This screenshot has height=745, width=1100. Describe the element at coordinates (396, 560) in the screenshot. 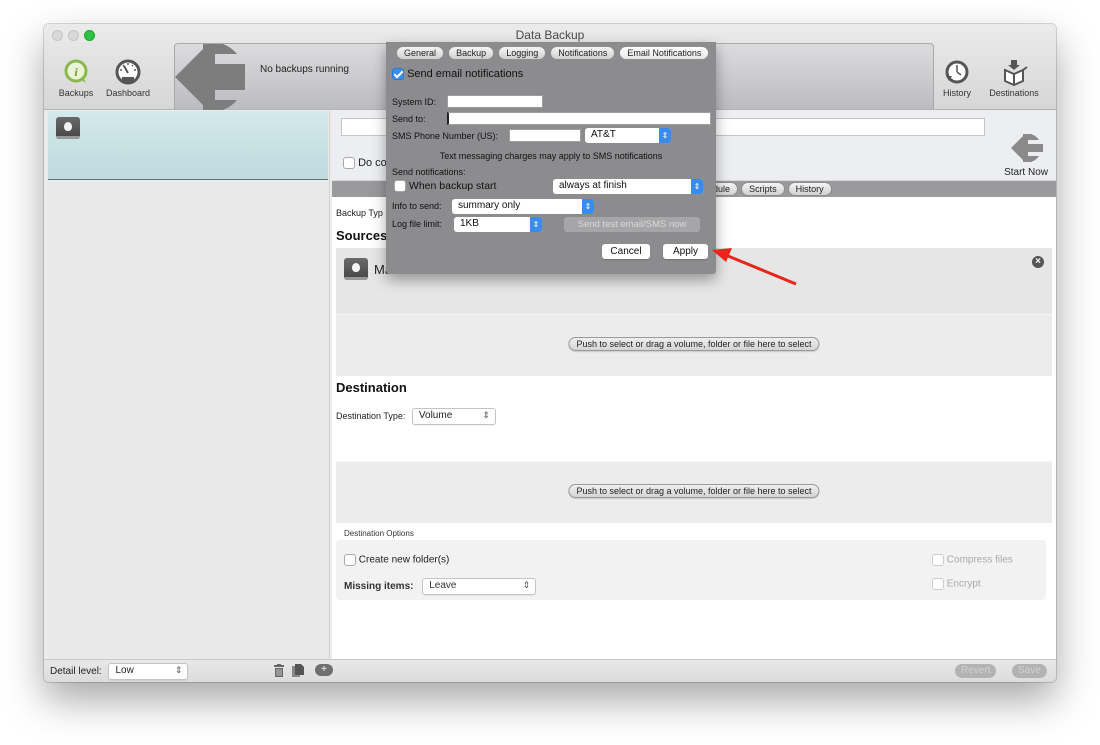

I see `create-new-folder-checkbox: Create new folder(s)` at that location.